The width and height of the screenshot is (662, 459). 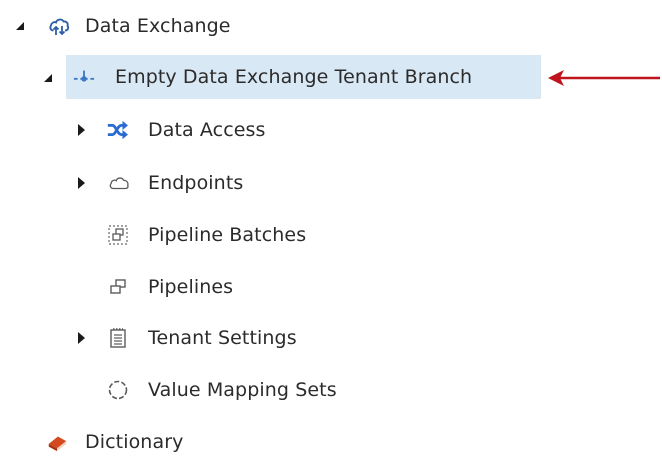 What do you see at coordinates (158, 26) in the screenshot?
I see `tree-item-data-exchange: Data Exchange` at bounding box center [158, 26].